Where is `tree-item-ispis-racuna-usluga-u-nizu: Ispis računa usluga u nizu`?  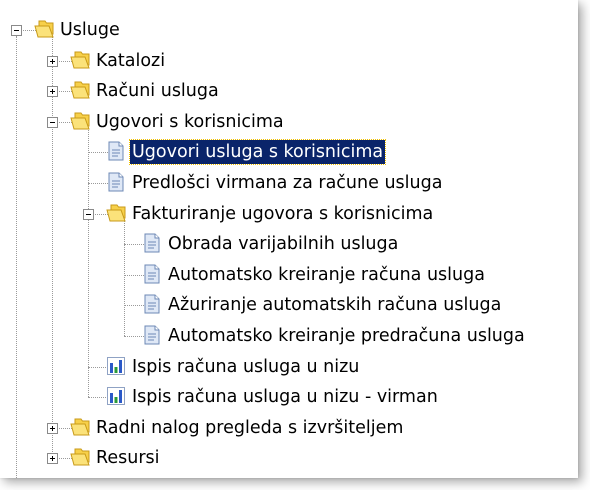
tree-item-ispis-racuna-usluga-u-nizu: Ispis računa usluga u nizu is located at coordinates (245, 367).